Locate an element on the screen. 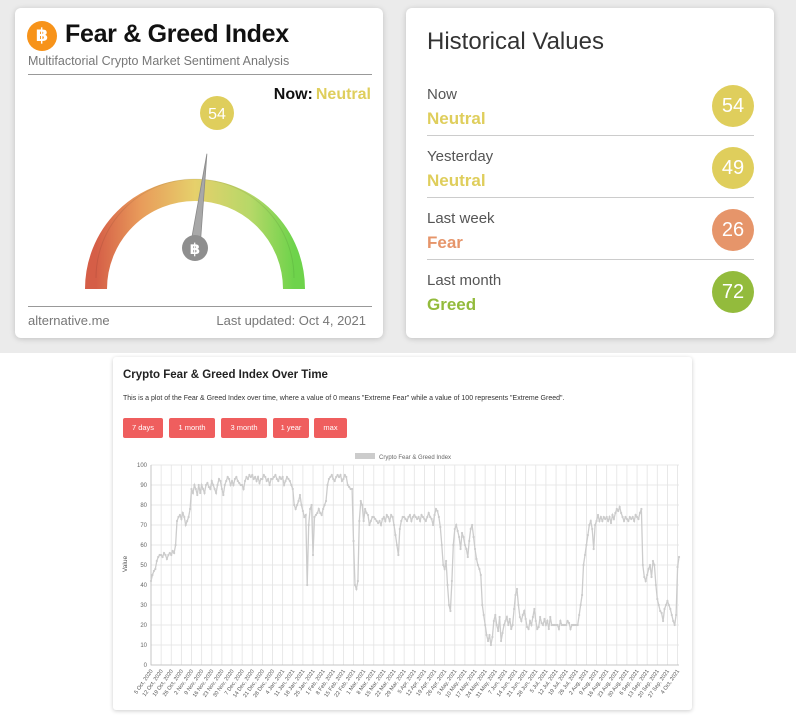 The image size is (796, 718). range-max-button: max is located at coordinates (330, 428).